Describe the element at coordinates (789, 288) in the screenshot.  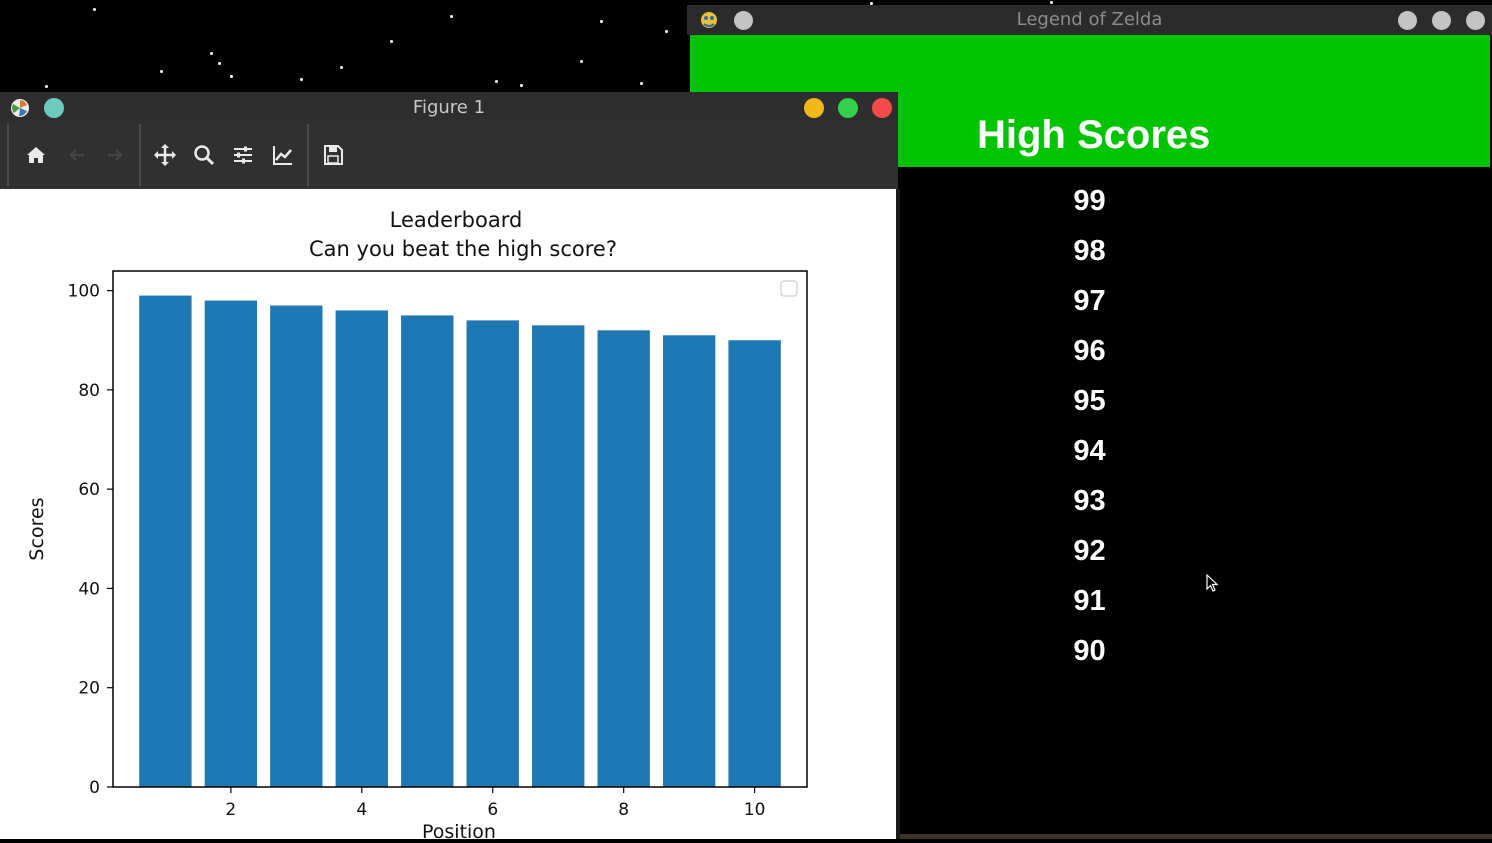
I see `empty-legend-box` at that location.